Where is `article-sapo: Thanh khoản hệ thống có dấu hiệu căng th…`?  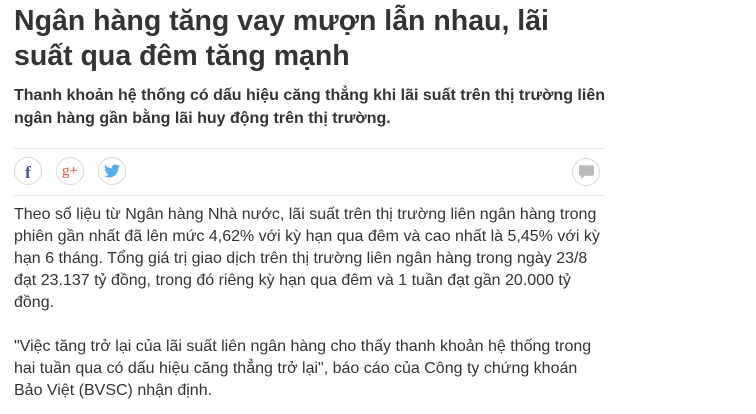
article-sapo: Thanh khoản hệ thống có dấu hiệu căng th… is located at coordinates (309, 107).